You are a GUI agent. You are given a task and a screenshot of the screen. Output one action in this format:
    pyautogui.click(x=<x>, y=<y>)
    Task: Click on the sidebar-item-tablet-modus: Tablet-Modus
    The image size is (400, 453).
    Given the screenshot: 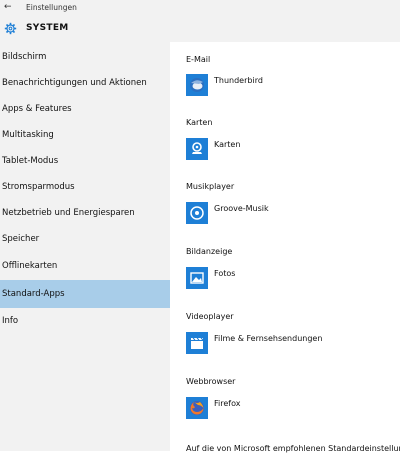 What is the action you would take?
    pyautogui.click(x=85, y=161)
    